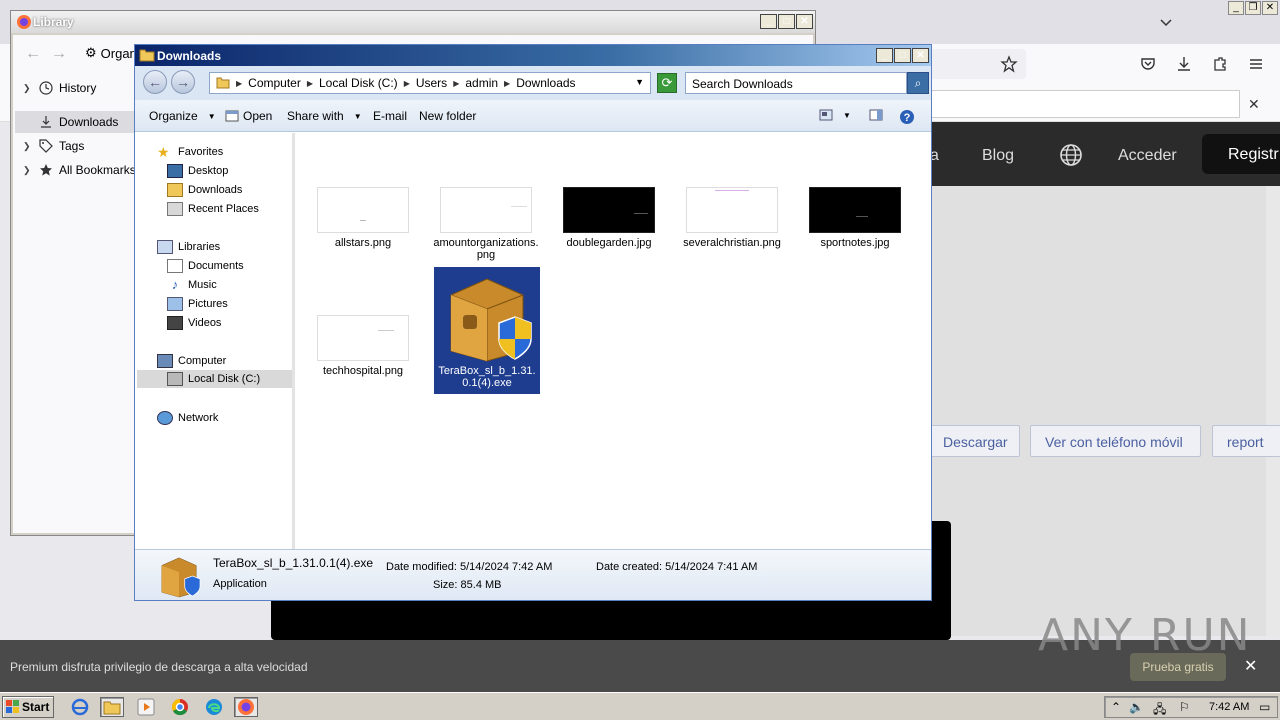 The height and width of the screenshot is (720, 1280). I want to click on close-icon: ✕, so click(1254, 104).